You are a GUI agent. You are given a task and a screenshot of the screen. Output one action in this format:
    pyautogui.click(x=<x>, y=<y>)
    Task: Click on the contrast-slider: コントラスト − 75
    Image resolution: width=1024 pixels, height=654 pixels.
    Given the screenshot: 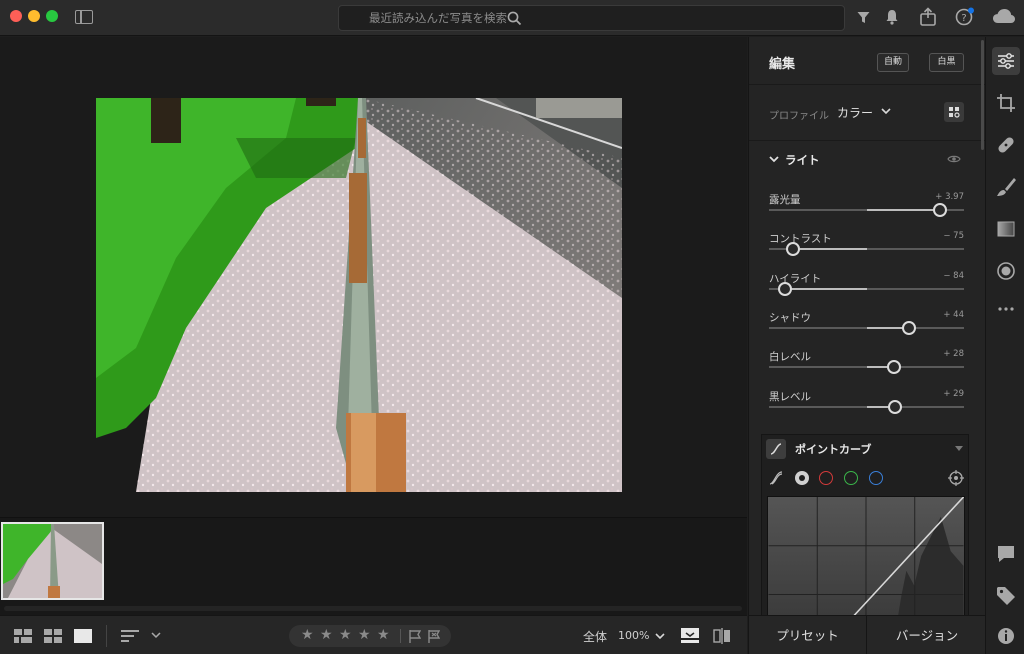 What is the action you would take?
    pyautogui.click(x=867, y=249)
    